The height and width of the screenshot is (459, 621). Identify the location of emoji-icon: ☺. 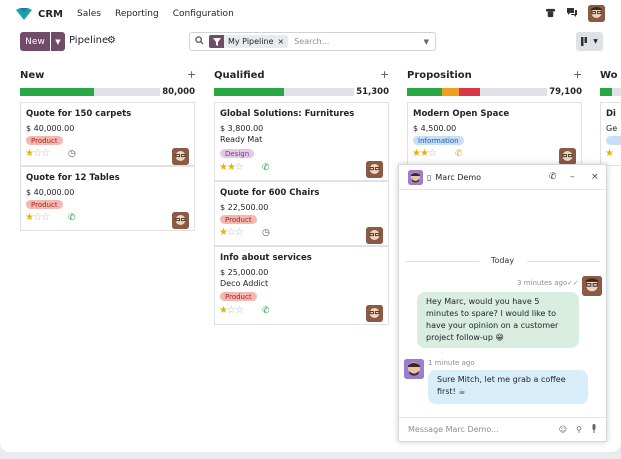
(563, 429).